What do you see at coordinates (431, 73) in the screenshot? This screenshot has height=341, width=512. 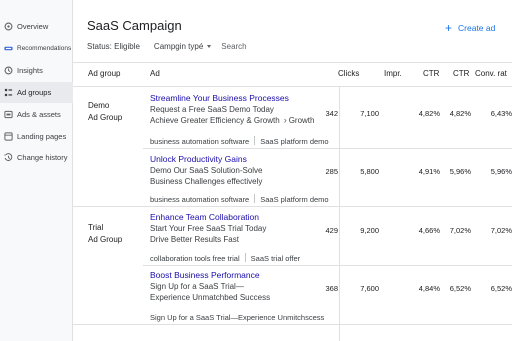 I see `column-header-ctr: CTR` at bounding box center [431, 73].